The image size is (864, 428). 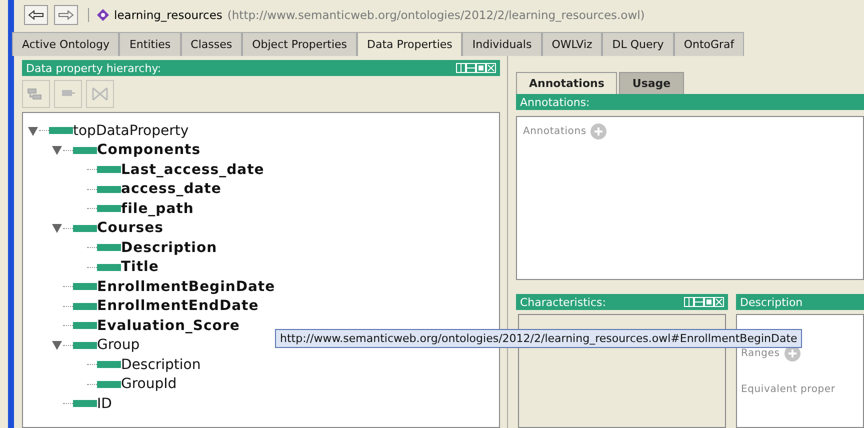 What do you see at coordinates (760, 353) in the screenshot?
I see `section-label: Ranges` at bounding box center [760, 353].